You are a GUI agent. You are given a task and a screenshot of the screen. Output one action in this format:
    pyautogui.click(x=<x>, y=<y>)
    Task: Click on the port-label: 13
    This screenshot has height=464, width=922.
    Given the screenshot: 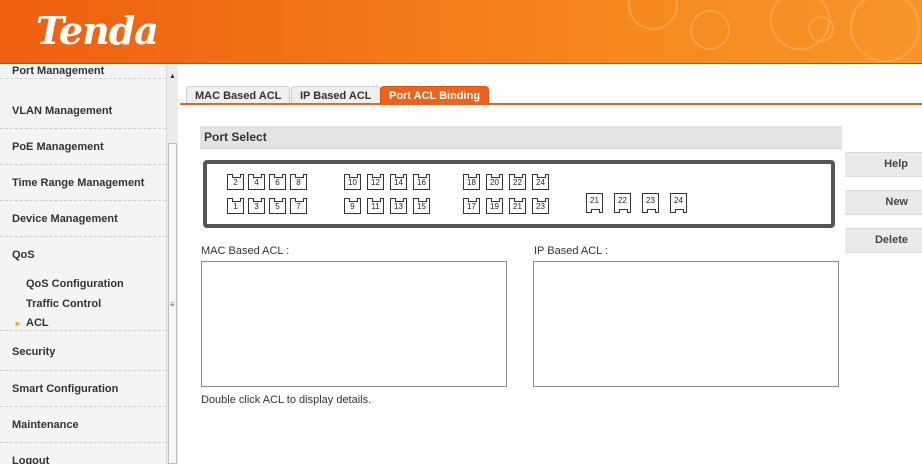 What is the action you would take?
    pyautogui.click(x=398, y=206)
    